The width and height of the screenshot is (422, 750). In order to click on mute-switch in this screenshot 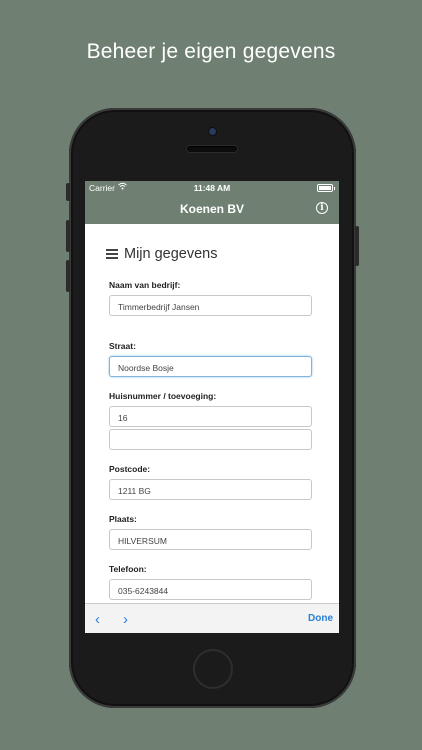, I will do `click(68, 192)`.